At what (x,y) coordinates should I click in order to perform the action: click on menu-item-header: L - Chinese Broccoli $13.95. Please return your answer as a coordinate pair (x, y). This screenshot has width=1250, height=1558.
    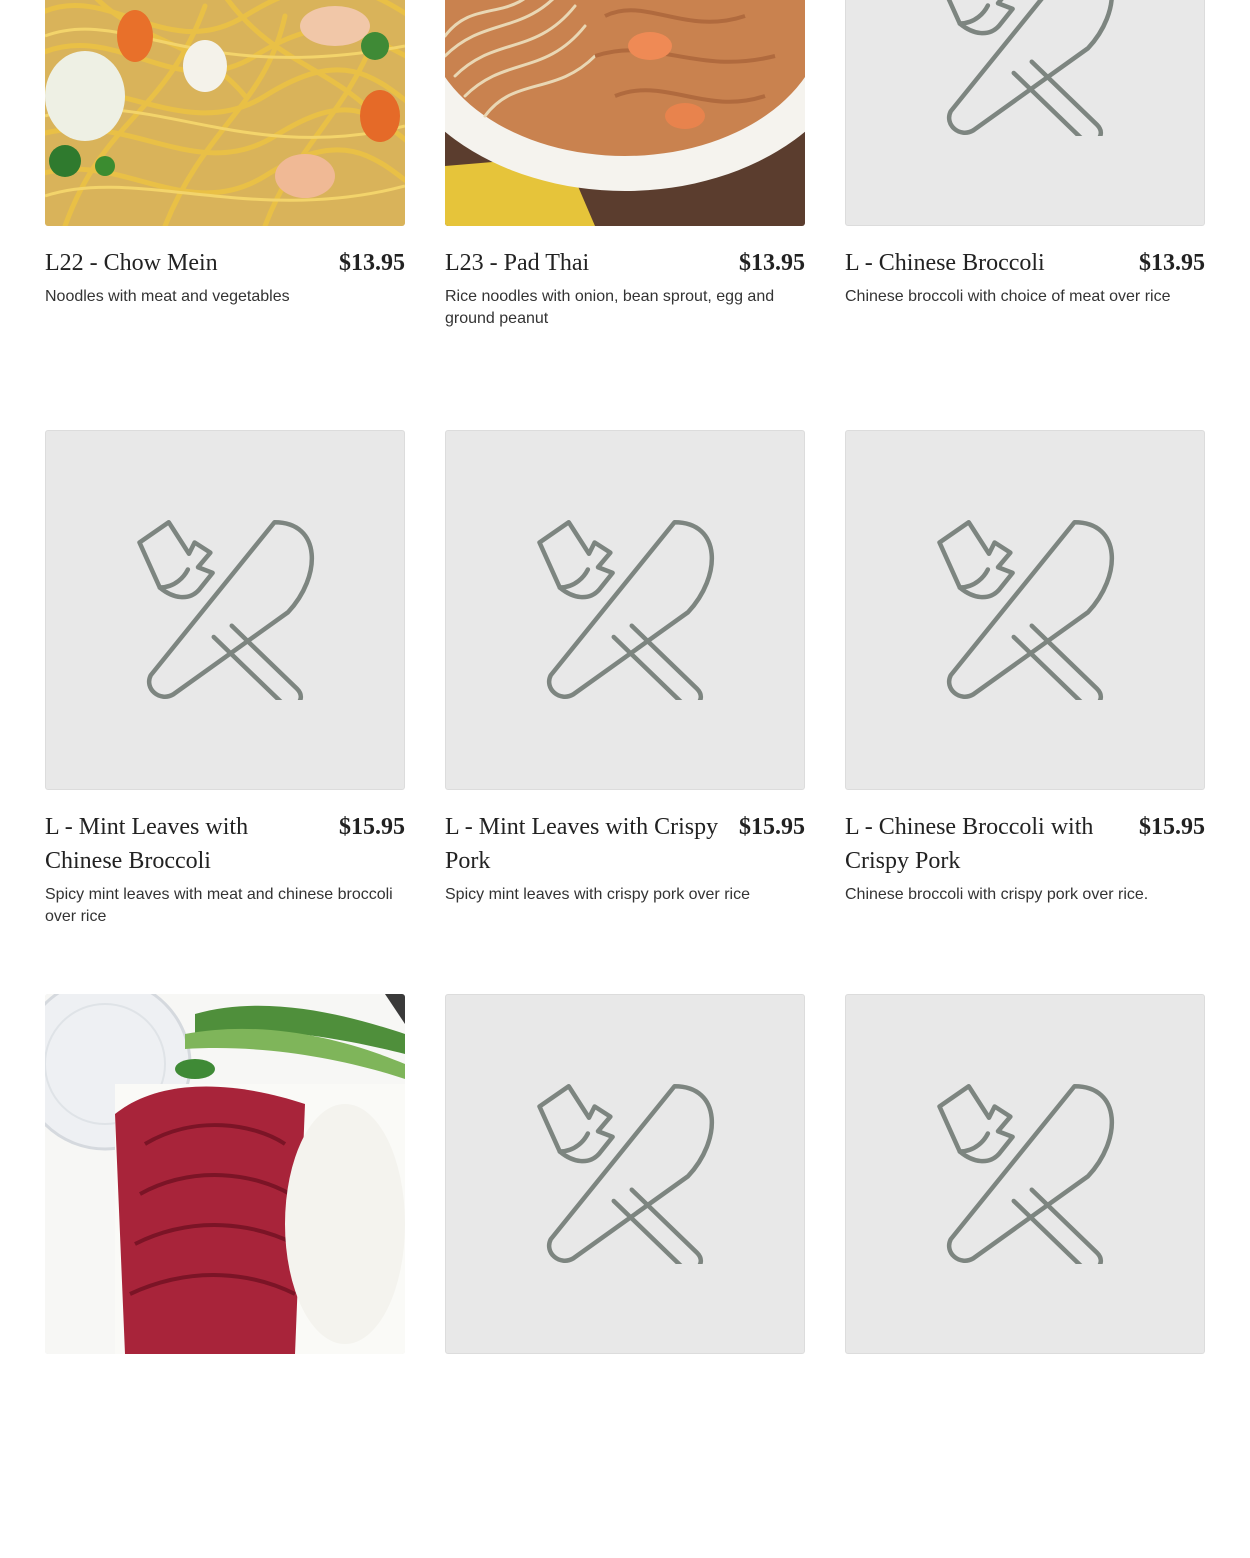
    Looking at the image, I should click on (1025, 263).